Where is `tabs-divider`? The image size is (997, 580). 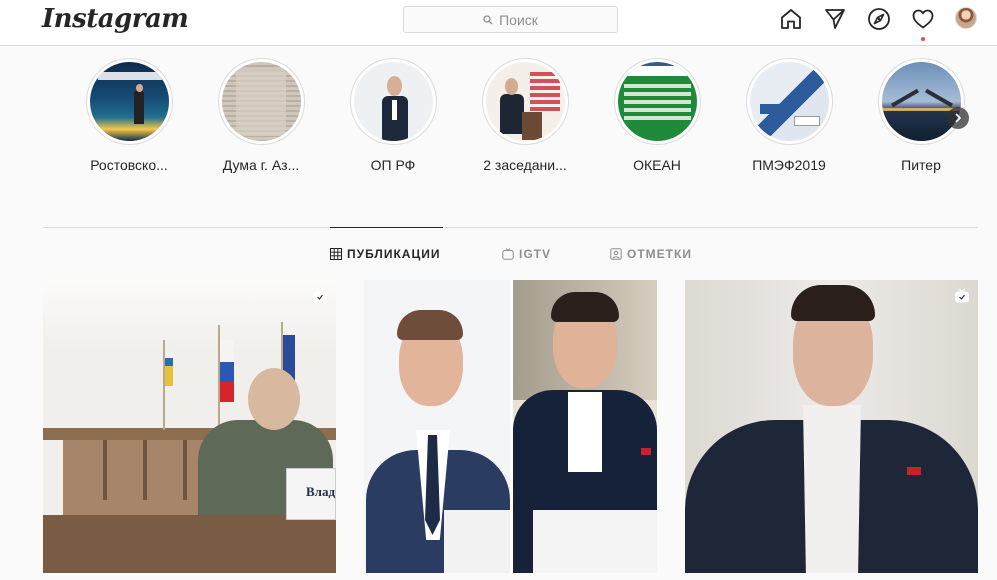 tabs-divider is located at coordinates (510, 227).